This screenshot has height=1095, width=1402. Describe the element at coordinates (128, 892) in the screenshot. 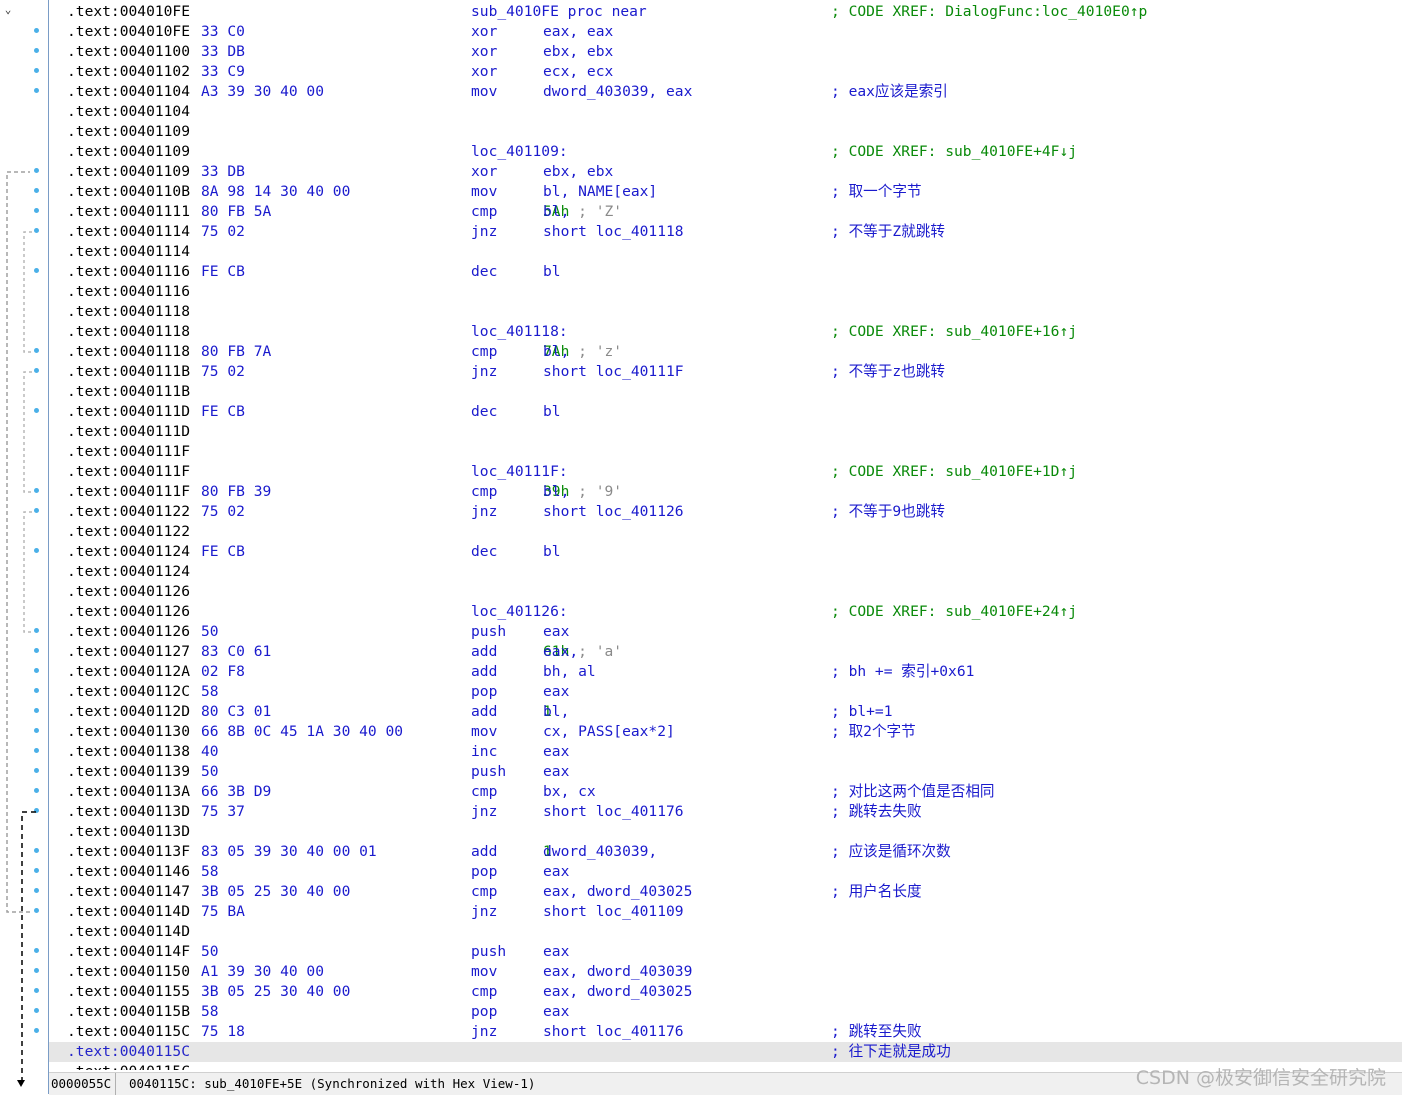

I see `row-address: .text:00401147` at that location.